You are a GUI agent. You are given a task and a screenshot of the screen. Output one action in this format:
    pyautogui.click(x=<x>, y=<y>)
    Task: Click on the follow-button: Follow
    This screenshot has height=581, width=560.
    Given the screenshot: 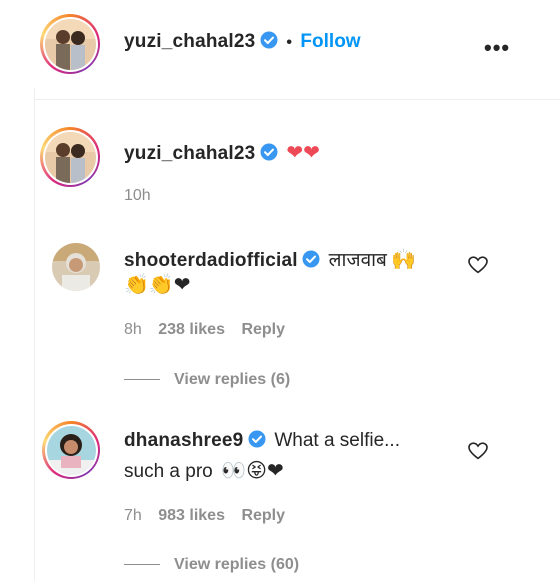 What is the action you would take?
    pyautogui.click(x=330, y=41)
    